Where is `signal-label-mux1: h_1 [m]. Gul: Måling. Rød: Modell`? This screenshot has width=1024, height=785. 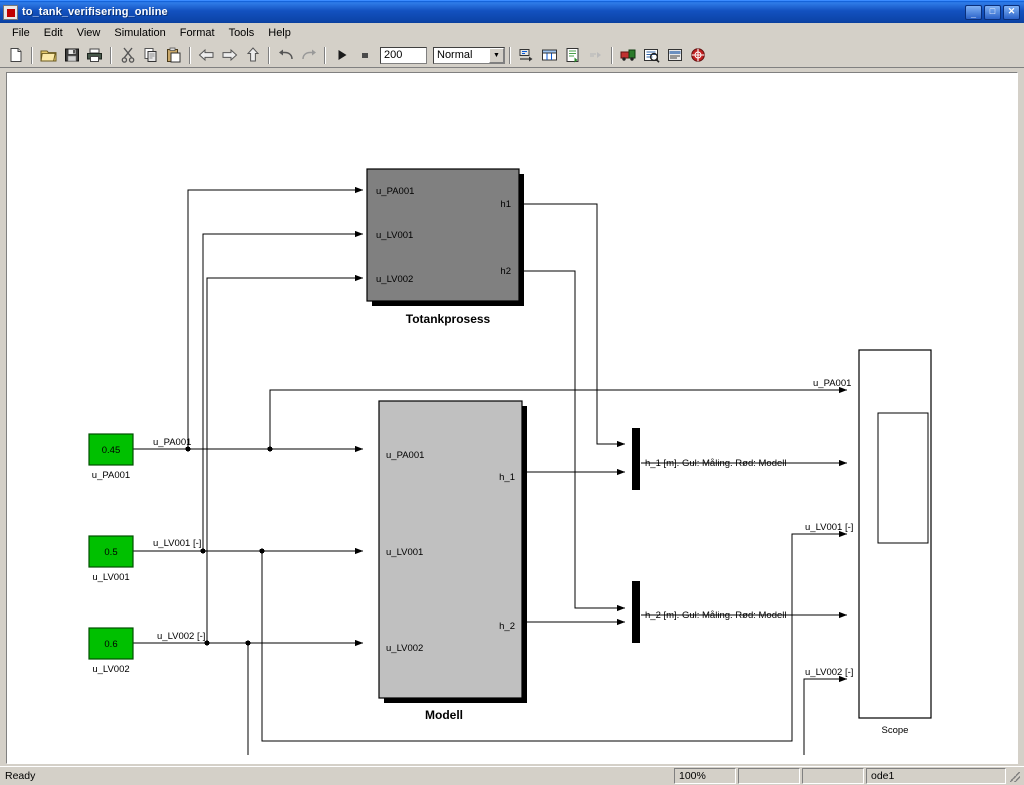
signal-label-mux1: h_1 [m]. Gul: Måling. Rød: Modell is located at coordinates (716, 463).